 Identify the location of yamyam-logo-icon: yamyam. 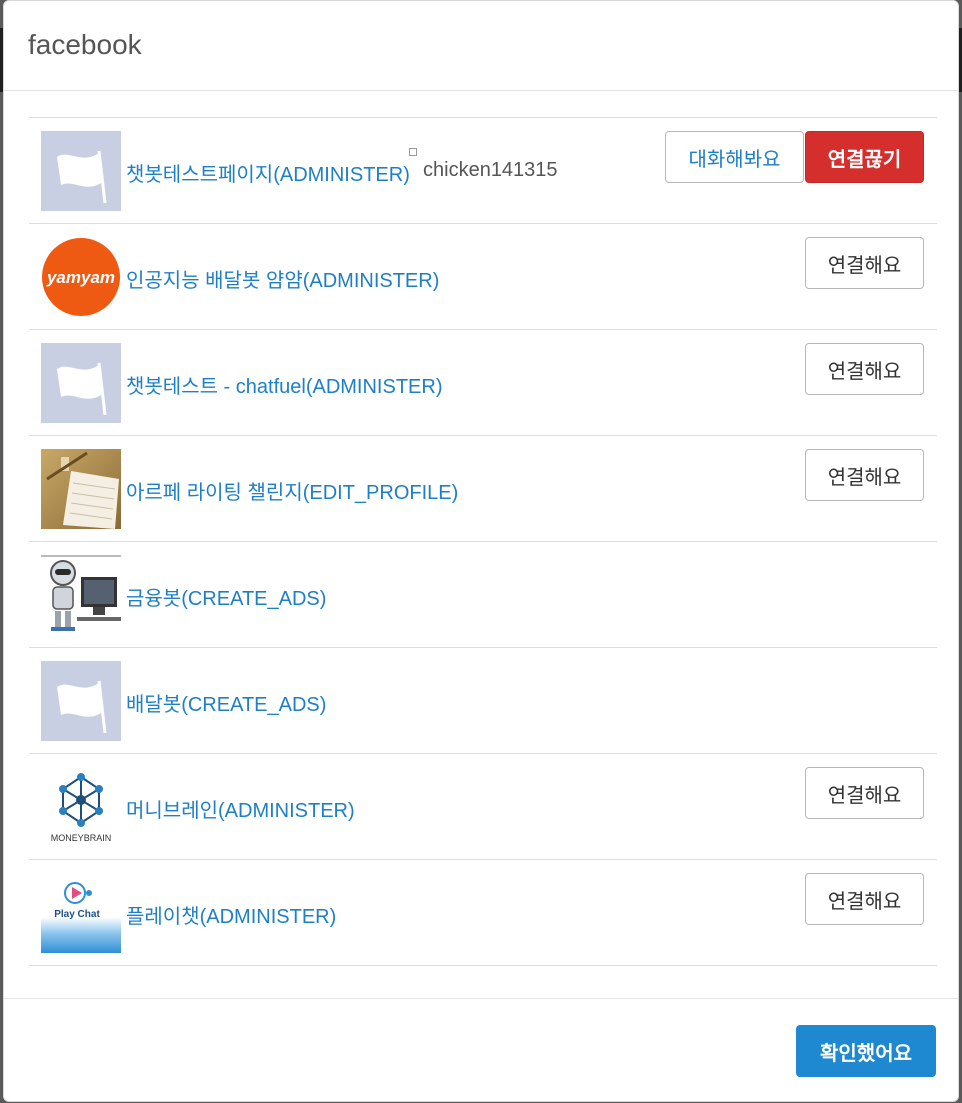
(81, 277).